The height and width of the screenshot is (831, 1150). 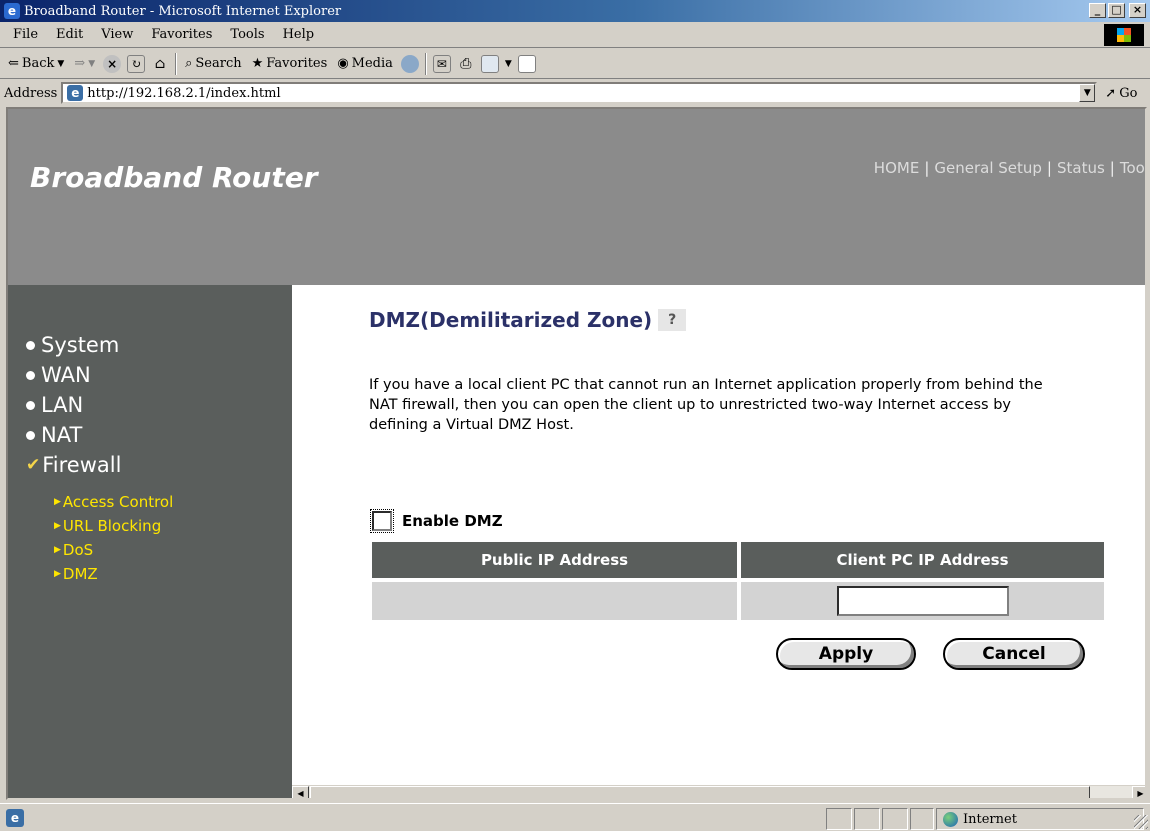 I want to click on horizontal-scrollbar: ◀ ▶, so click(x=718, y=791).